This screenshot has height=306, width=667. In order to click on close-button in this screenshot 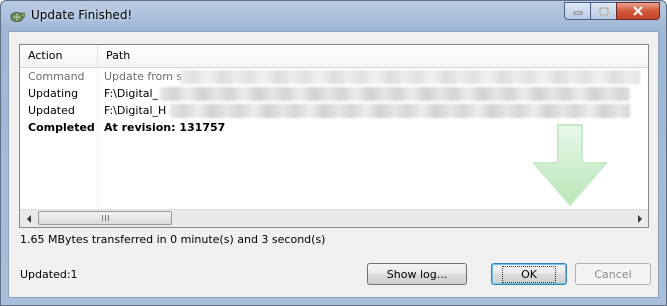, I will do `click(638, 11)`.